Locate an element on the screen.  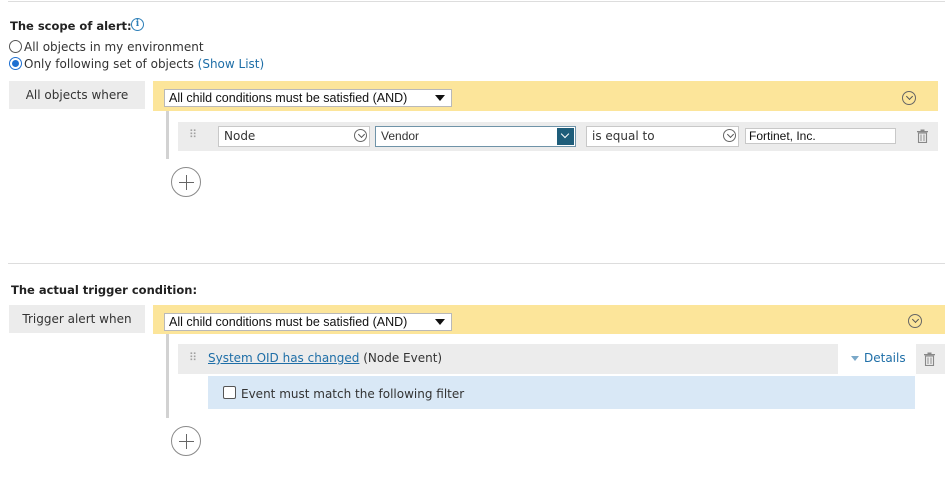
operator-dropdown: is equal to is located at coordinates (662, 136).